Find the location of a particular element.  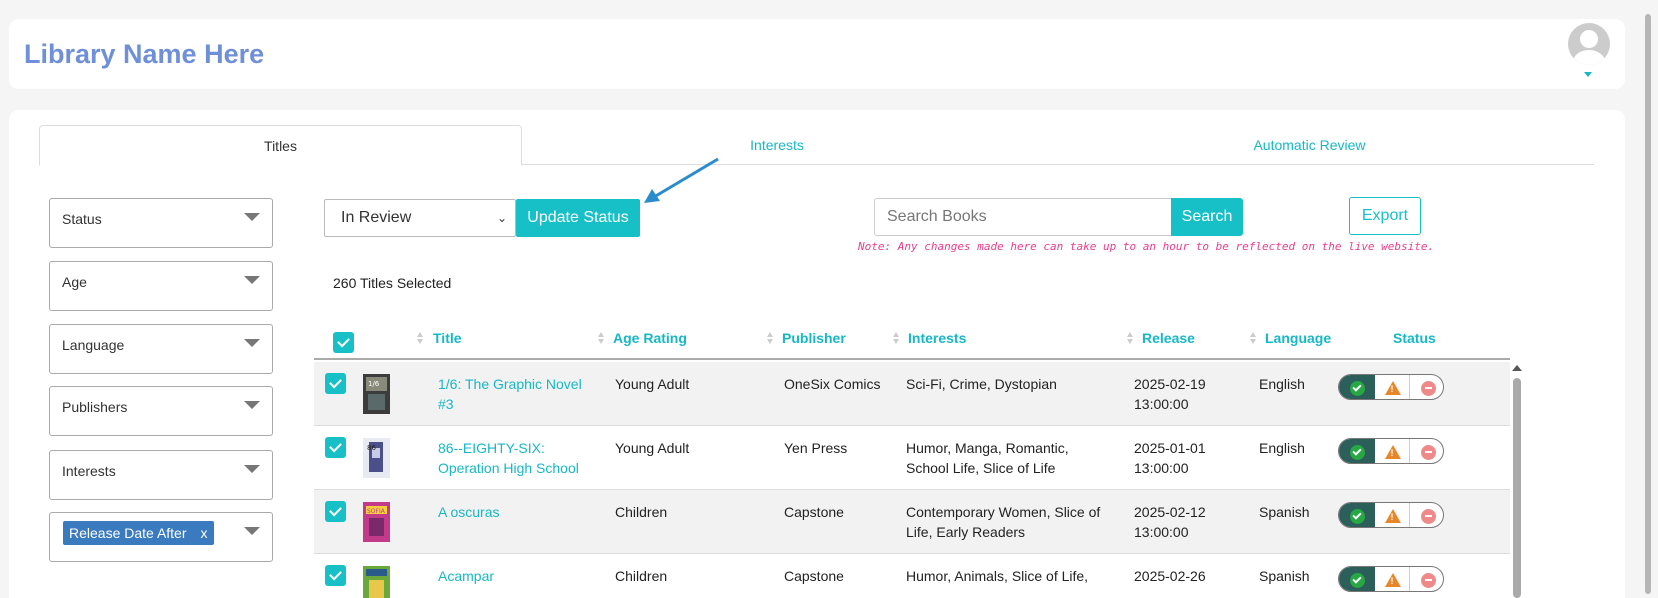

annotation-arrow-icon is located at coordinates (681, 180).